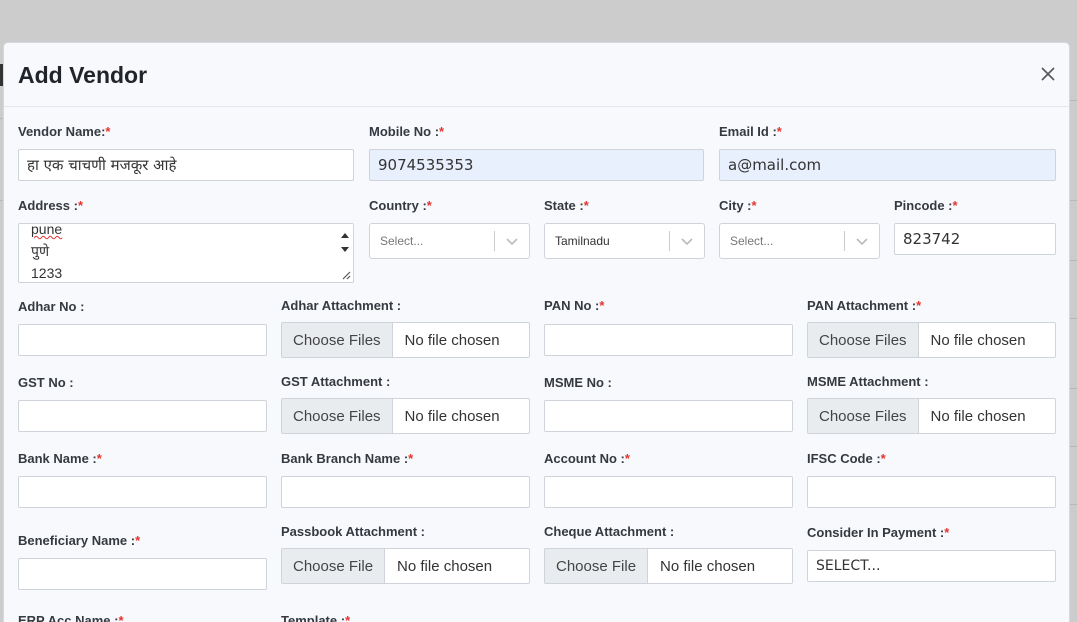 The width and height of the screenshot is (1077, 622). Describe the element at coordinates (64, 131) in the screenshot. I see `vendor-name-label: Vendor Name:*` at that location.